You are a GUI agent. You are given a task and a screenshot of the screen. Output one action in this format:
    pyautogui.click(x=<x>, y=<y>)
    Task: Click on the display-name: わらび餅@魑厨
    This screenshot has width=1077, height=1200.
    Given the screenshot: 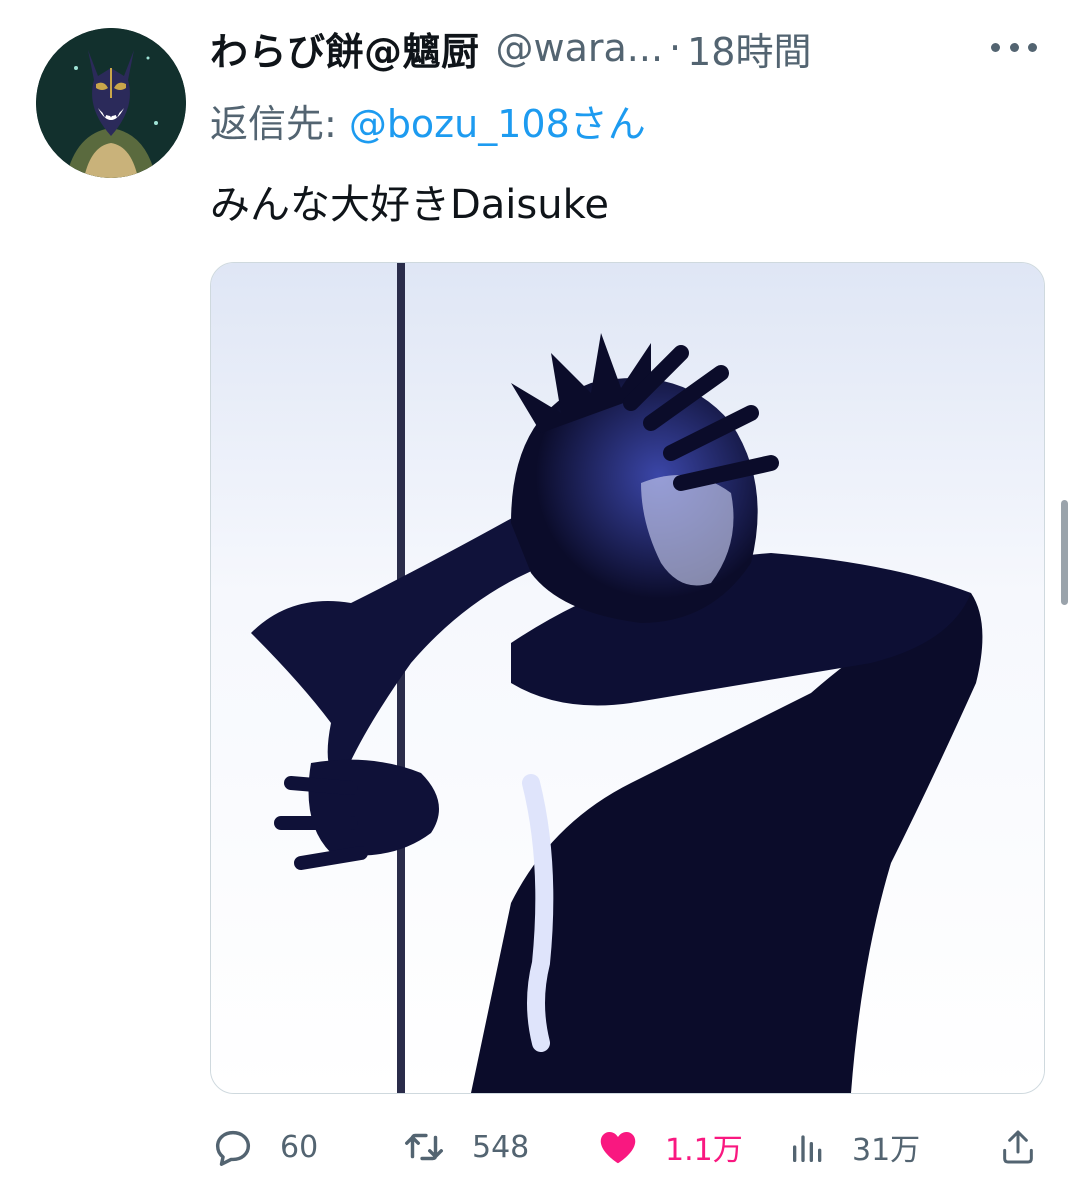 What is the action you would take?
    pyautogui.click(x=345, y=48)
    